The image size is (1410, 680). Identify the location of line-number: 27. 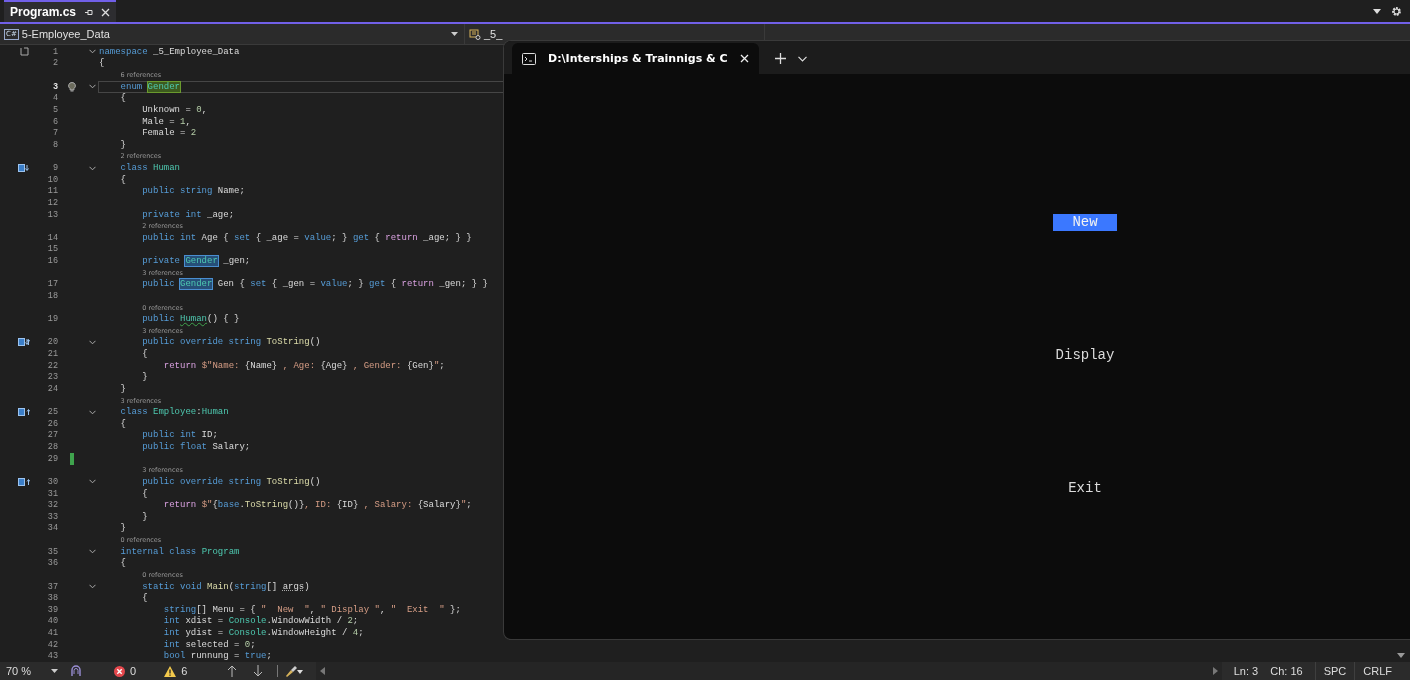
(52, 435).